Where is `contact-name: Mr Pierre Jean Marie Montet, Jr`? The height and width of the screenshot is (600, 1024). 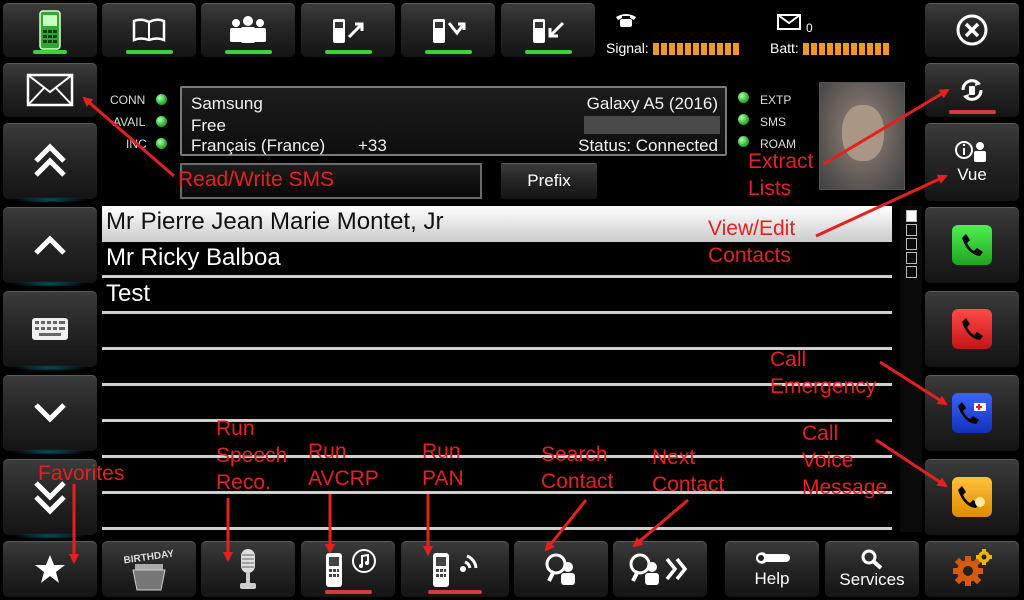
contact-name: Mr Pierre Jean Marie Montet, Jr is located at coordinates (275, 221).